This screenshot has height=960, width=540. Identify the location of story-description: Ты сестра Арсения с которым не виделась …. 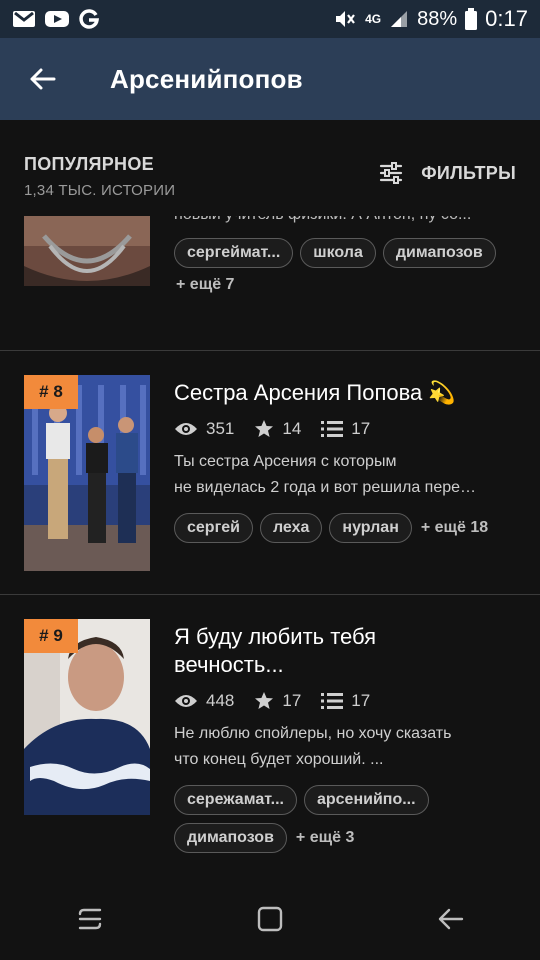
(348, 475).